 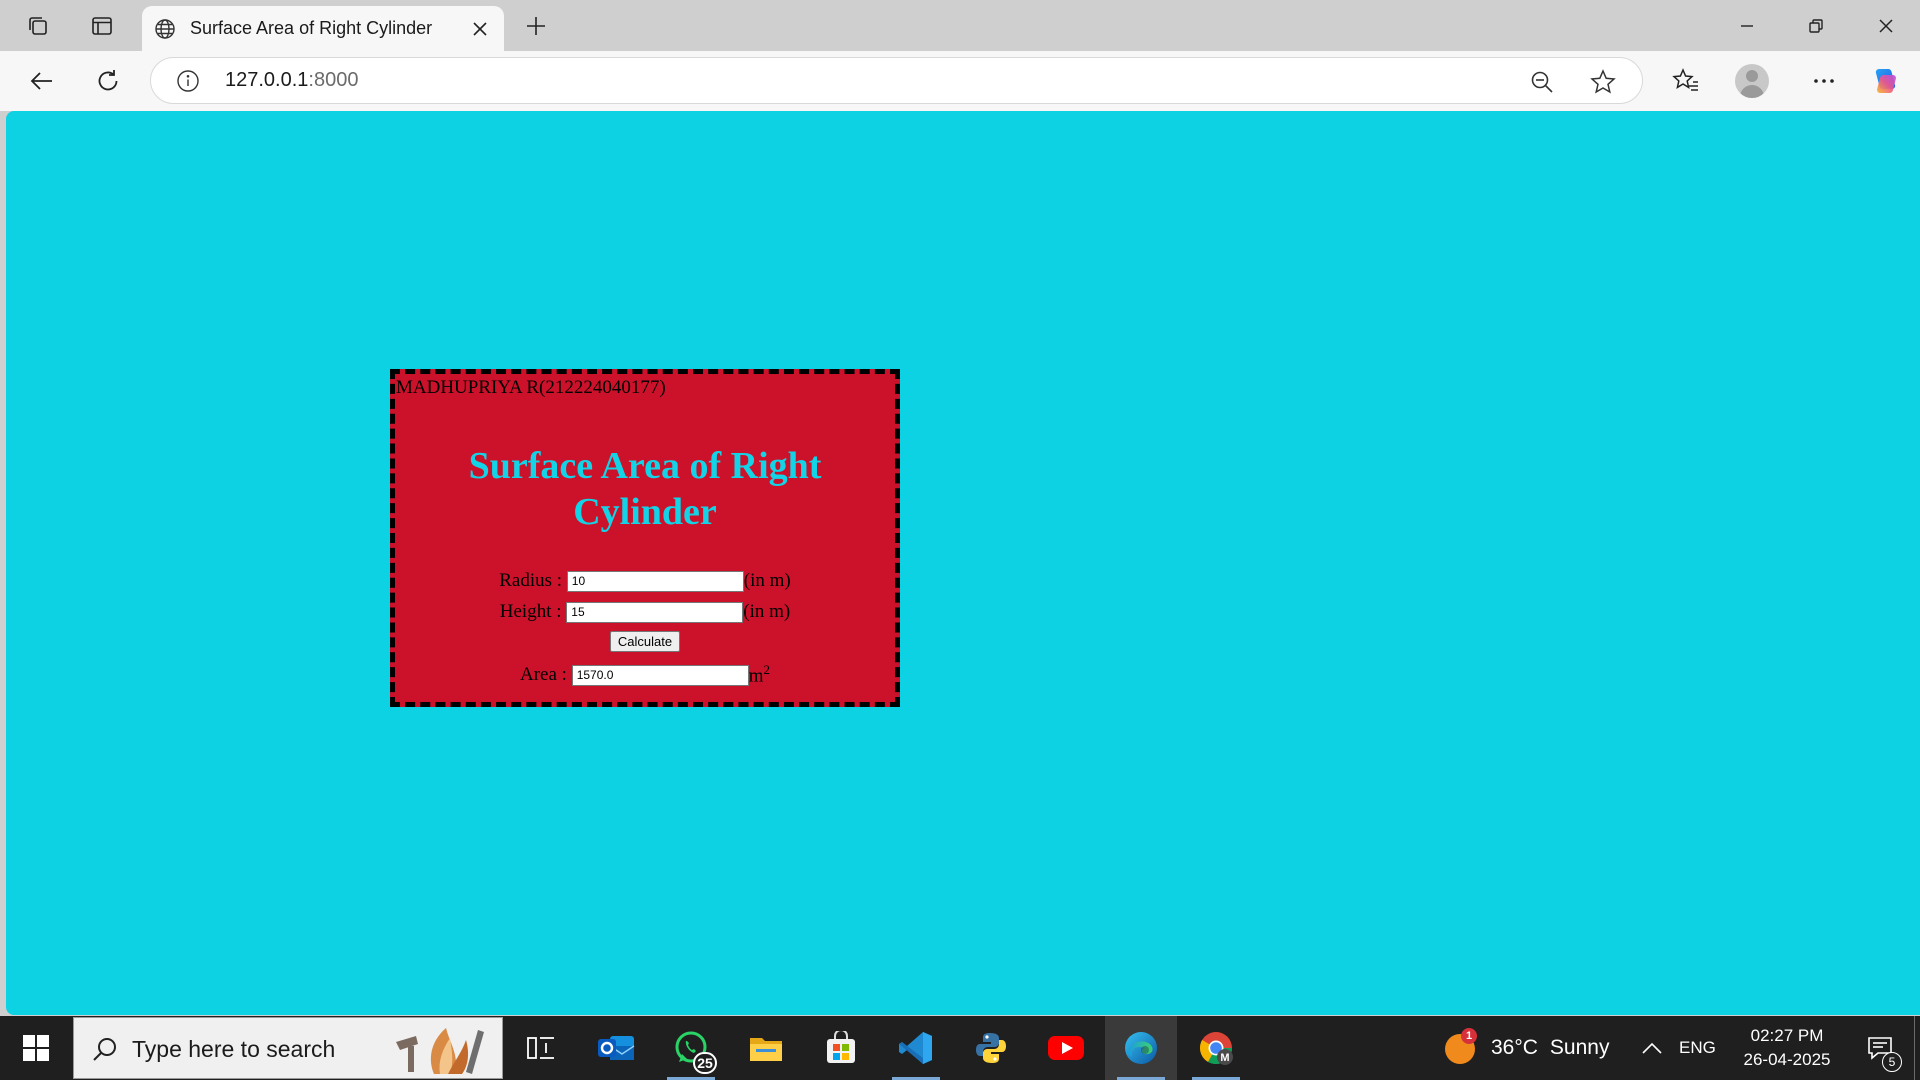 I want to click on copilot-icon, so click(x=1885, y=81).